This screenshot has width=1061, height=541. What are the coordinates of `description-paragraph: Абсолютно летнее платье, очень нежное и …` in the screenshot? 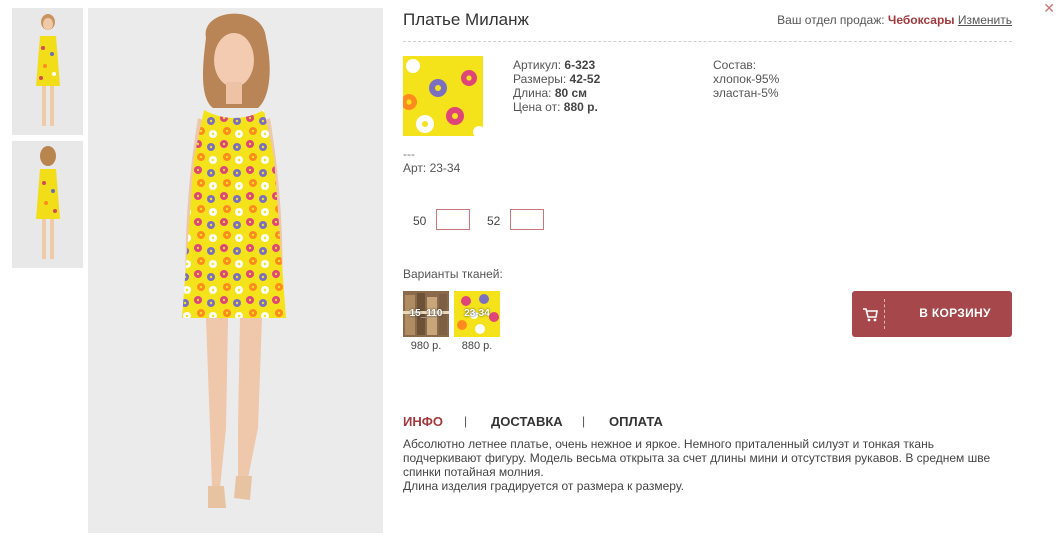 It's located at (697, 458).